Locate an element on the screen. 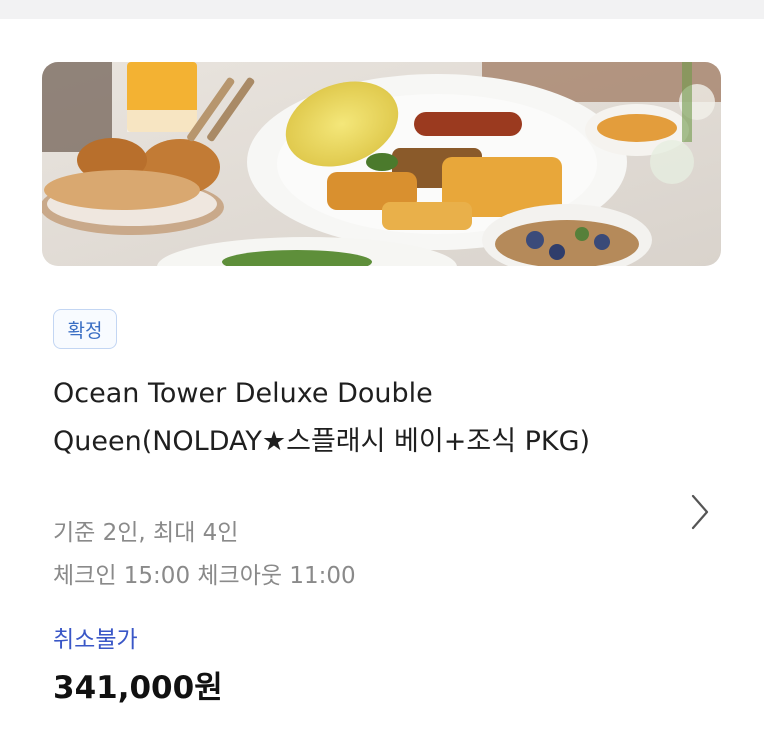  chevron-right-icon is located at coordinates (700, 512).